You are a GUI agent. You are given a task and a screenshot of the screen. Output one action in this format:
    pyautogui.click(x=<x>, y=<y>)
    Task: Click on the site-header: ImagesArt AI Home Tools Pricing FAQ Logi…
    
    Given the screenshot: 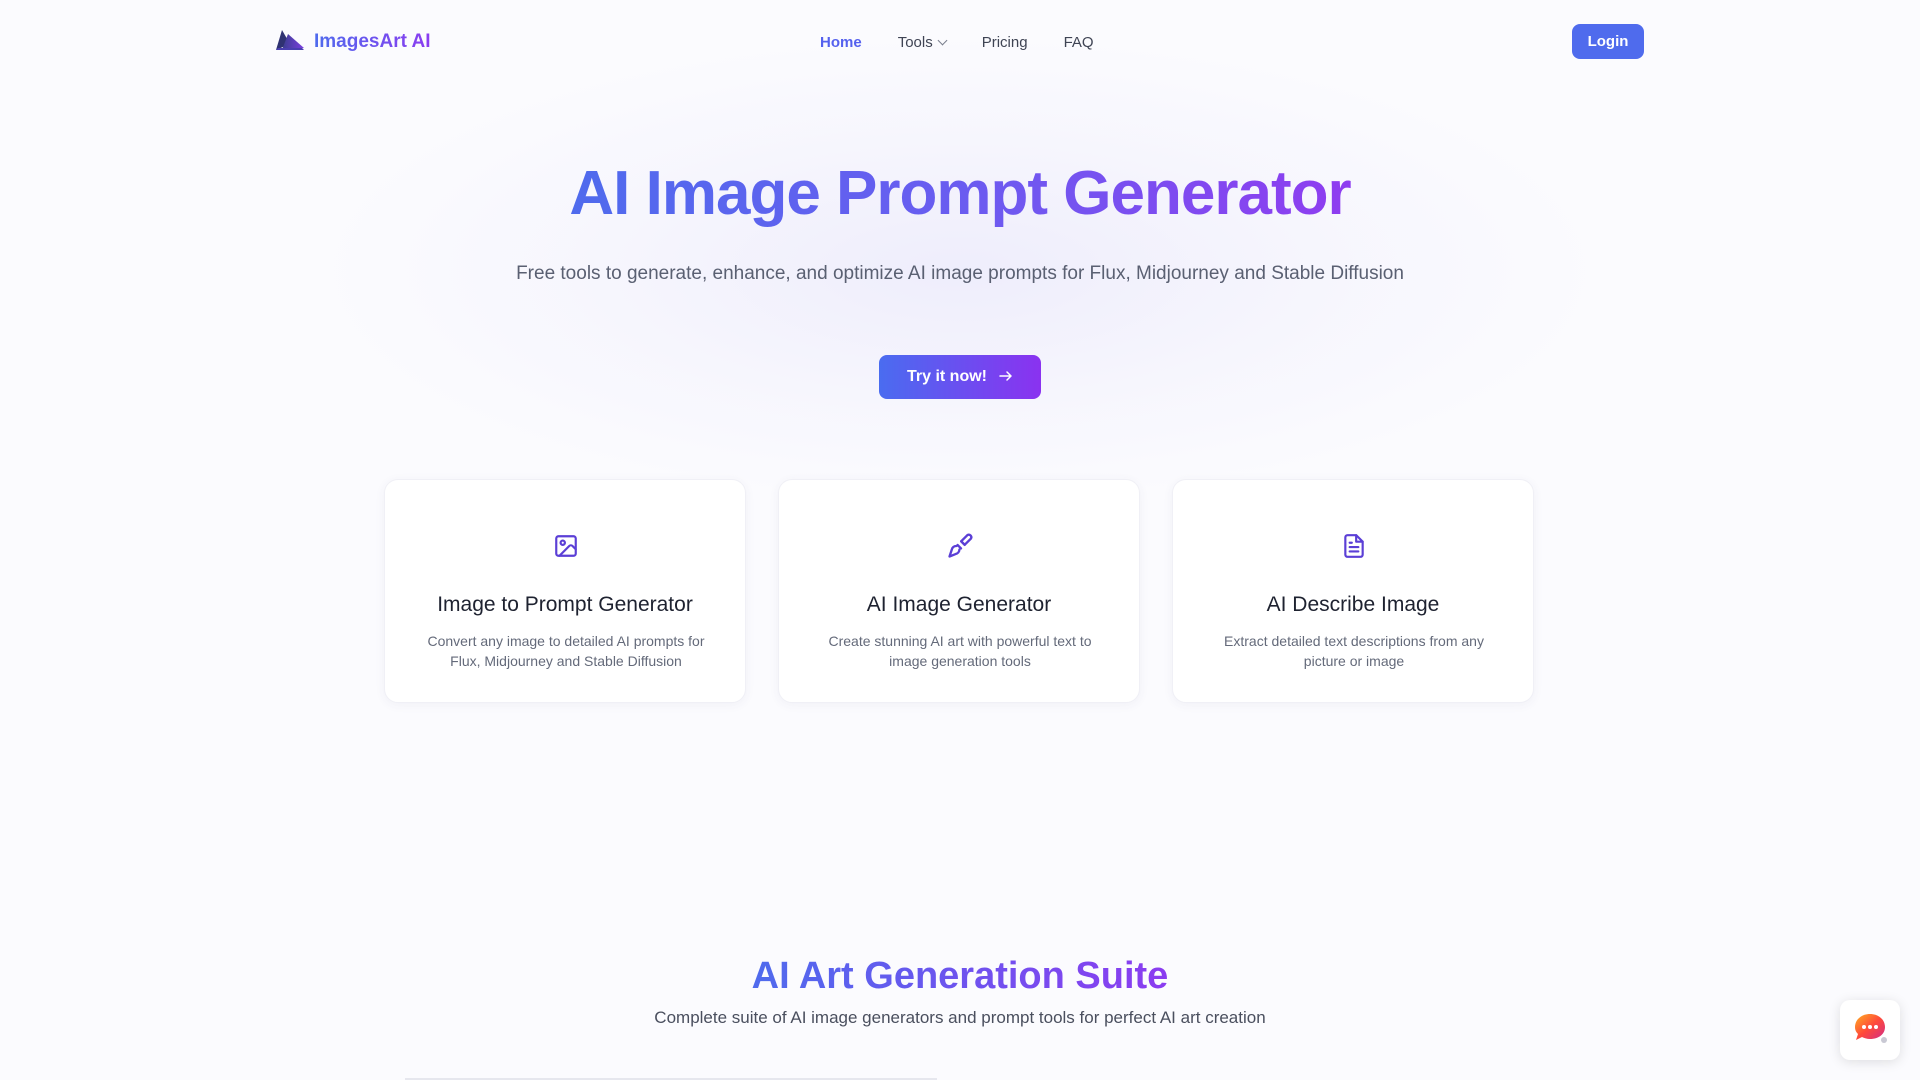 What is the action you would take?
    pyautogui.click(x=960, y=42)
    